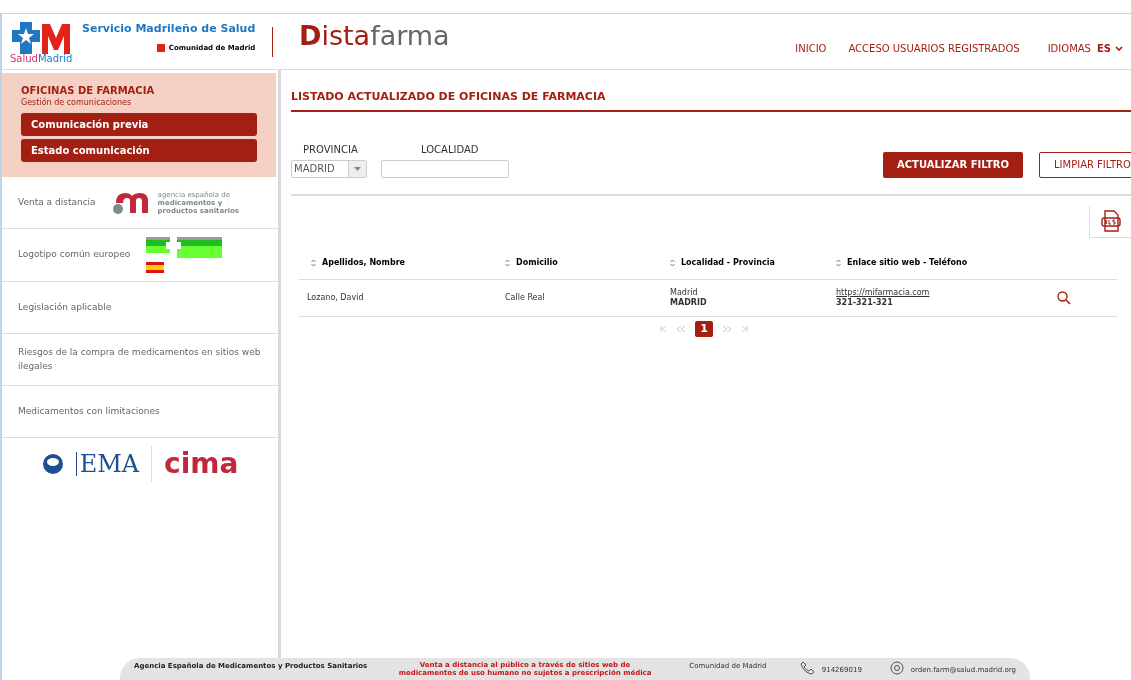 The width and height of the screenshot is (1131, 680). What do you see at coordinates (1064, 298) in the screenshot?
I see `search-icon` at bounding box center [1064, 298].